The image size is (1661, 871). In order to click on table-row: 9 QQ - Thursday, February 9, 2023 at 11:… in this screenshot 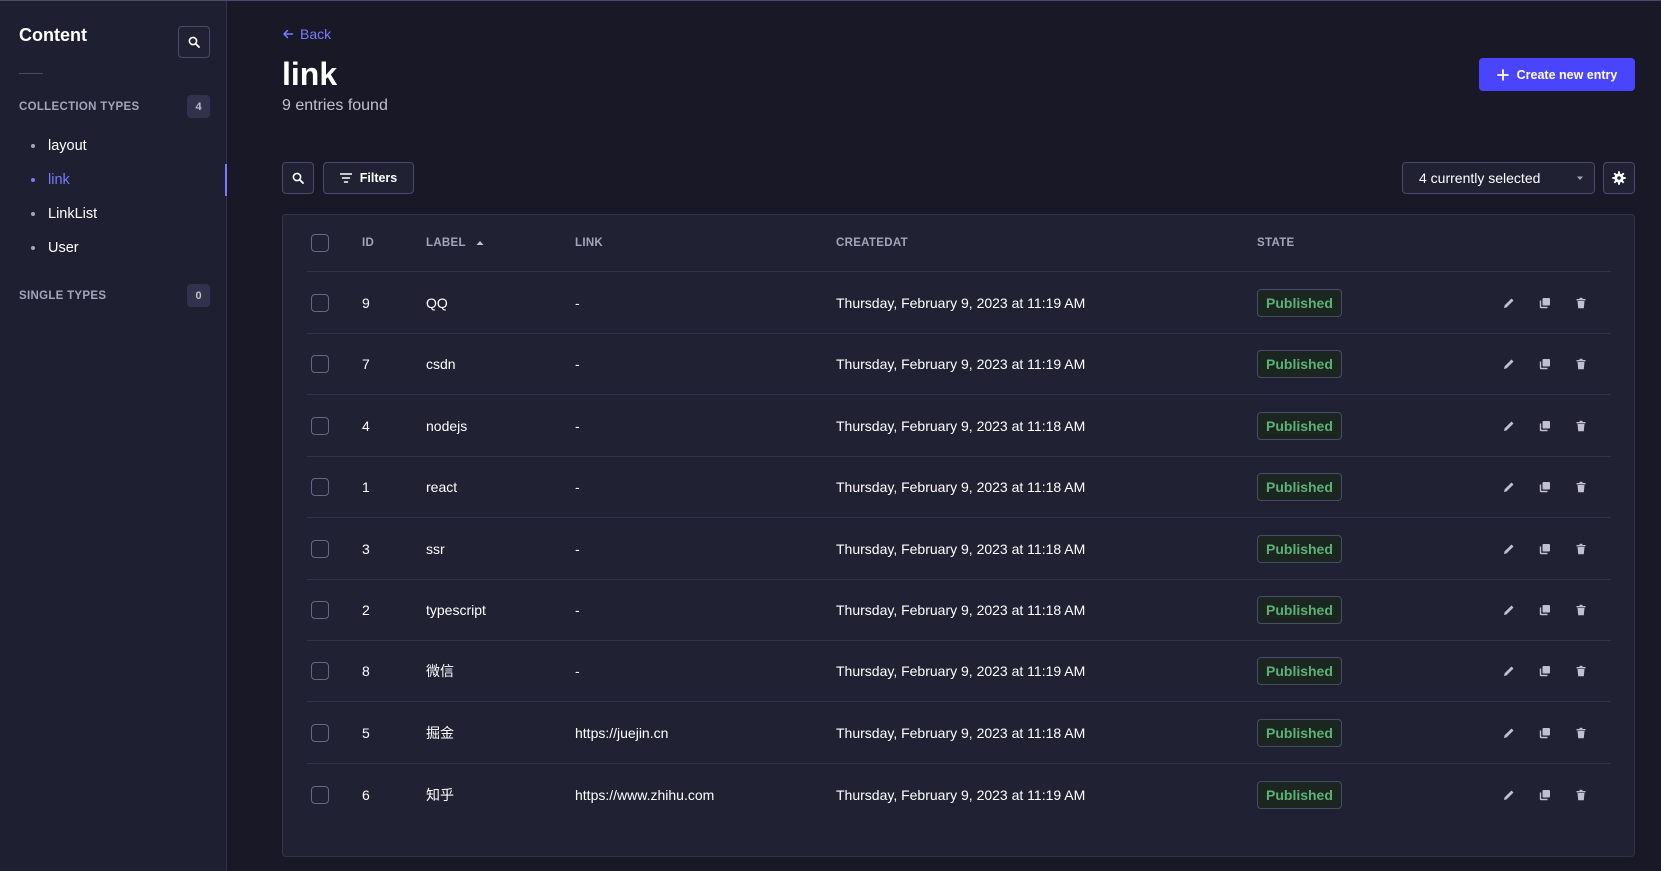, I will do `click(959, 303)`.